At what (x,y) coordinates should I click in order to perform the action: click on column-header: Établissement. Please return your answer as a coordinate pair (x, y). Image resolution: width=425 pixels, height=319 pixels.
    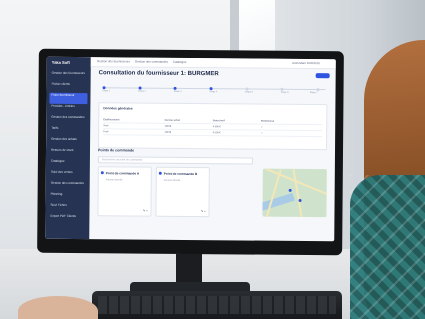
    Looking at the image, I should click on (111, 120).